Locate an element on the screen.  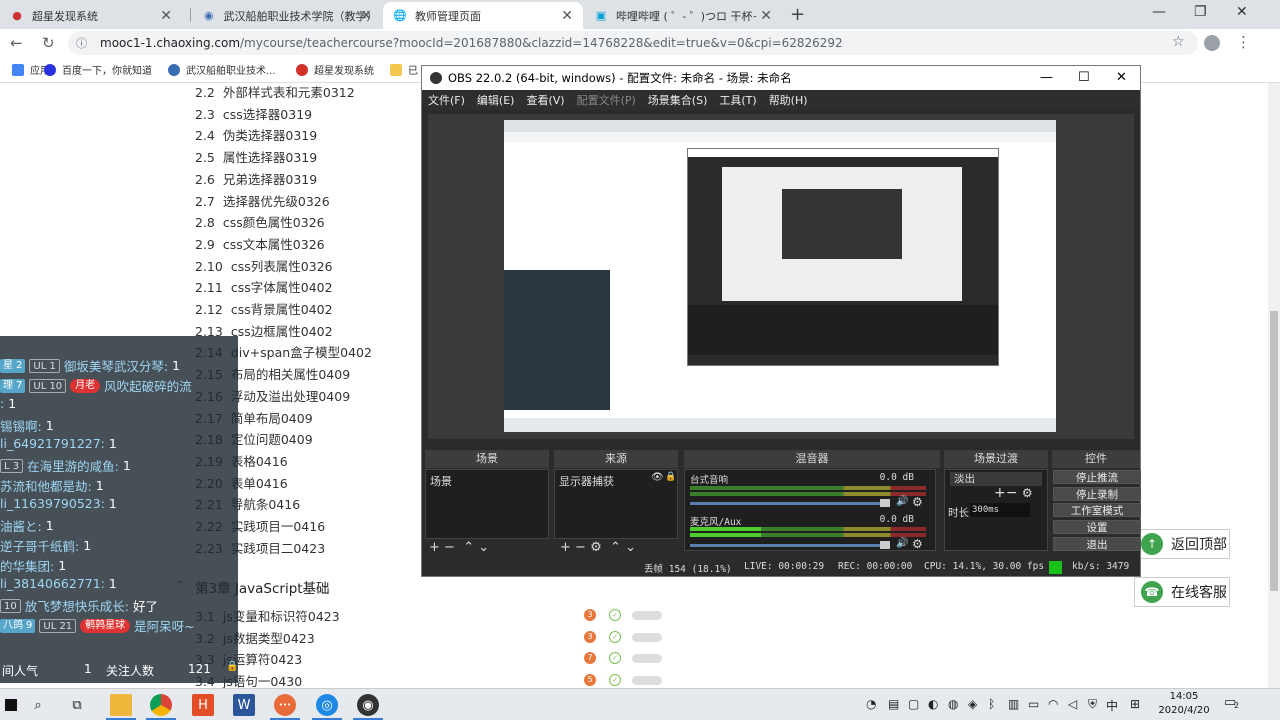
speaker-icon: 🔊 is located at coordinates (902, 543).